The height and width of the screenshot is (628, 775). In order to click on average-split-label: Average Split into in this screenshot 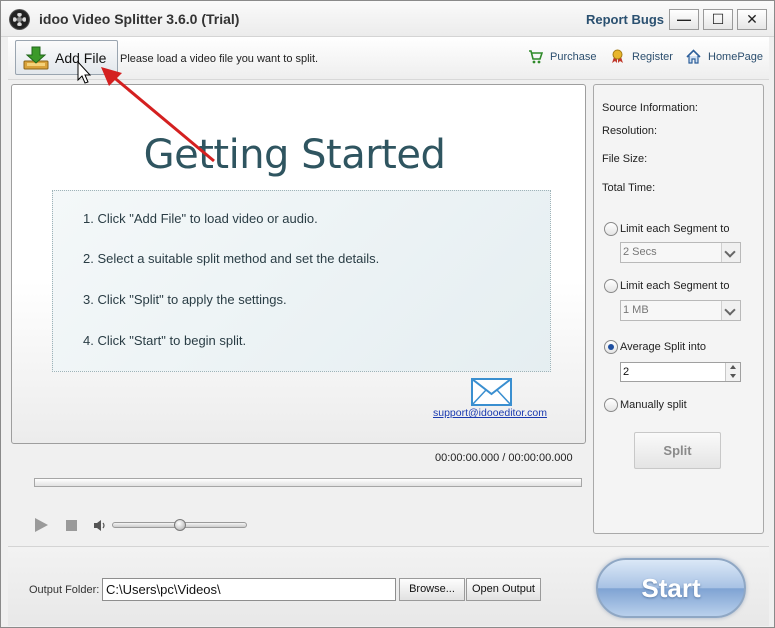, I will do `click(663, 347)`.